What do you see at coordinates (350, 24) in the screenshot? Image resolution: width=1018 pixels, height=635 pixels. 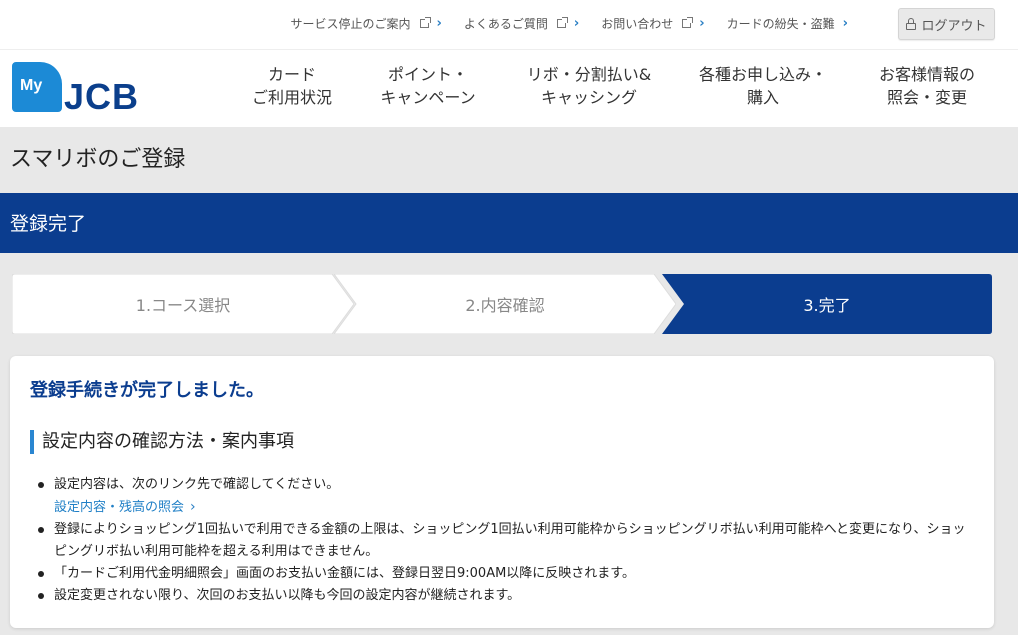 I see `service-notice-label: サービス停止のご案内` at bounding box center [350, 24].